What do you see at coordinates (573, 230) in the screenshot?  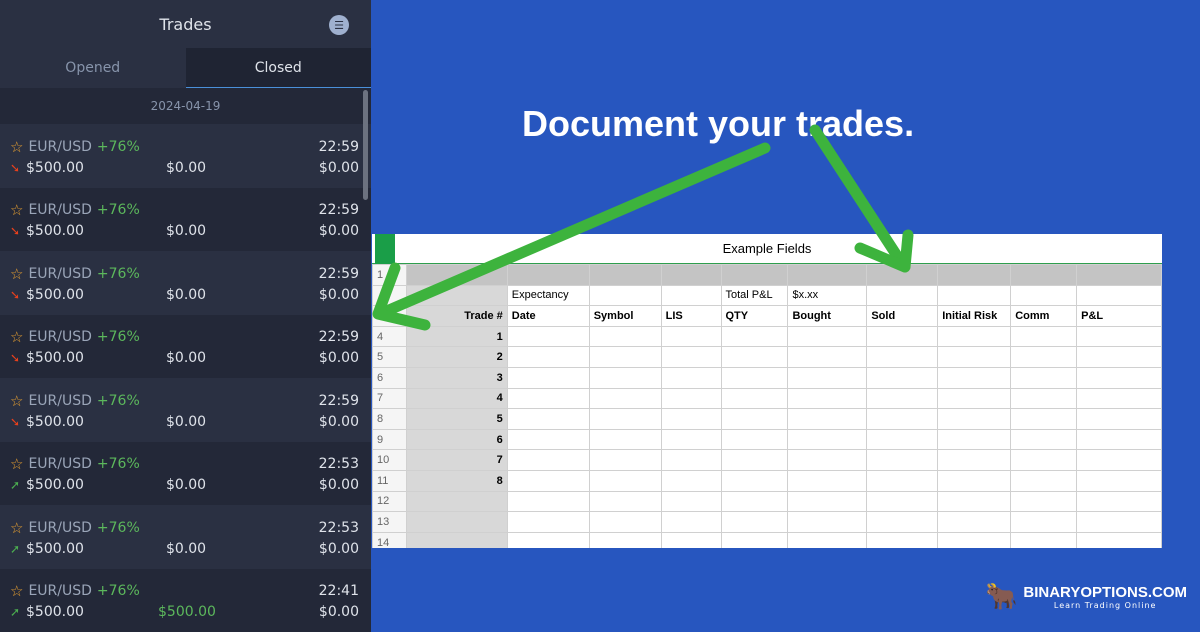 I see `arrow-left` at bounding box center [573, 230].